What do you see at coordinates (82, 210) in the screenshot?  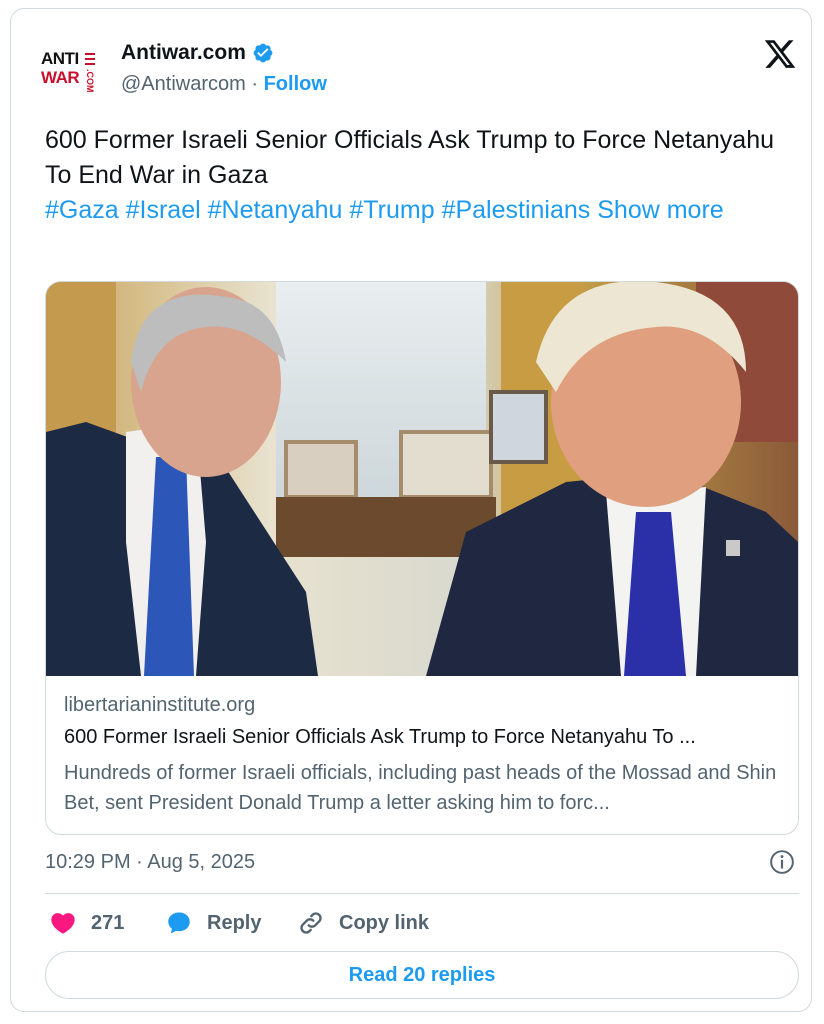 I see `hashtag-gaza: #Gaza` at bounding box center [82, 210].